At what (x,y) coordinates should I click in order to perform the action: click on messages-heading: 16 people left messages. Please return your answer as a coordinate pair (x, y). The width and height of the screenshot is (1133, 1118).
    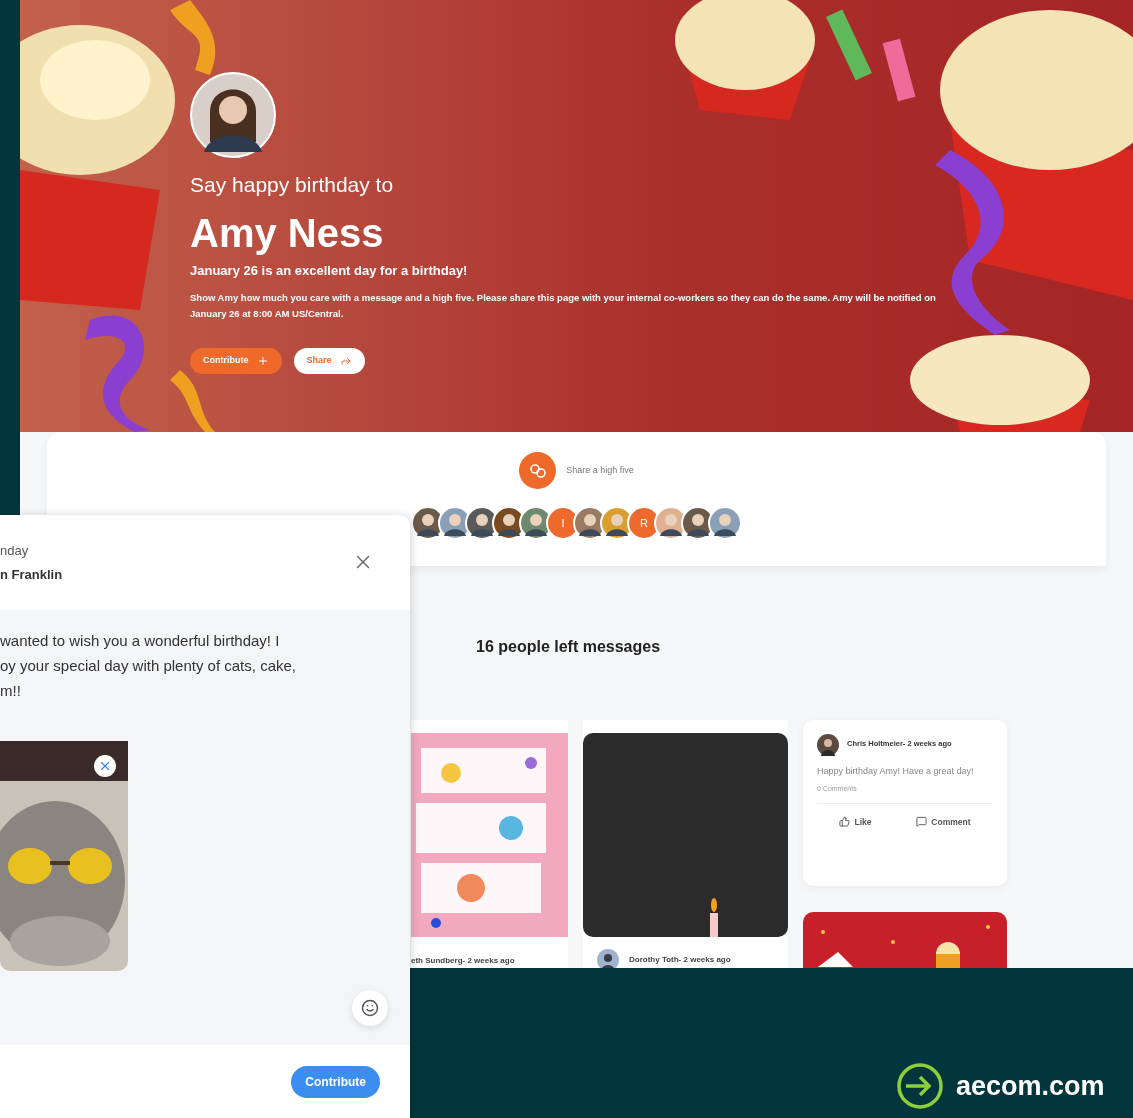
    Looking at the image, I should click on (569, 647).